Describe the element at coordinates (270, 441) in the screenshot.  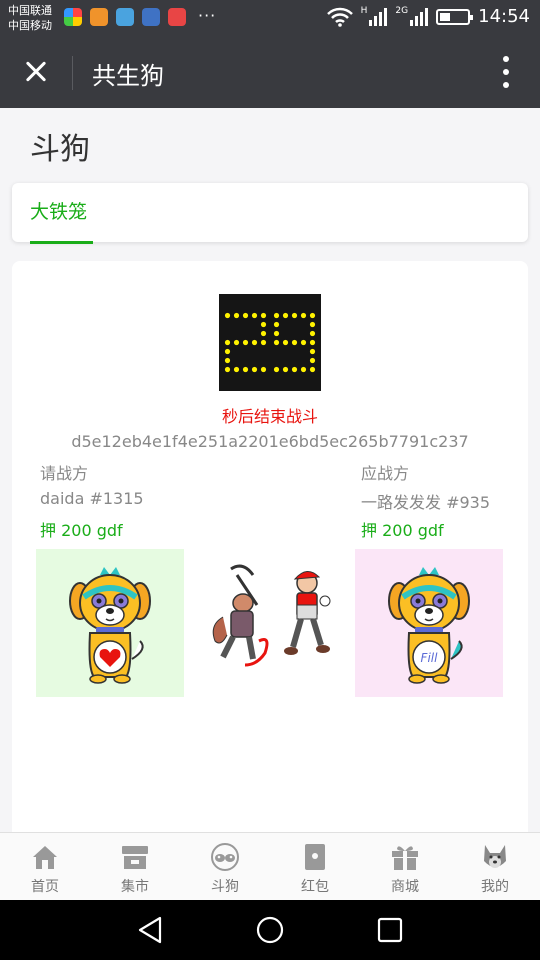
I see `battle-hash: d5e12eb4e1f4e251a2201e6bd5ec265b7791c237` at that location.